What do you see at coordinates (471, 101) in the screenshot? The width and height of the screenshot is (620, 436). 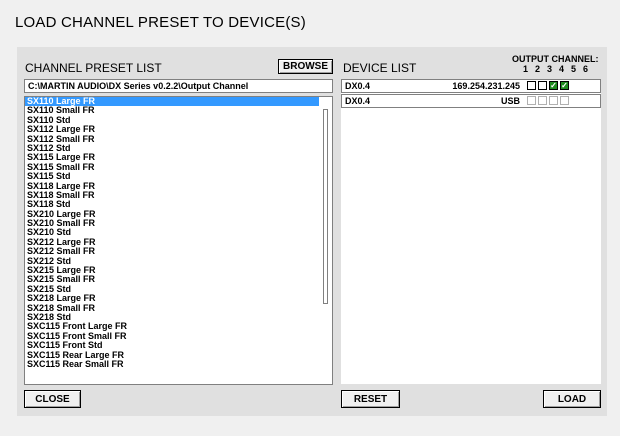 I see `device-row: DX0.4 USB` at bounding box center [471, 101].